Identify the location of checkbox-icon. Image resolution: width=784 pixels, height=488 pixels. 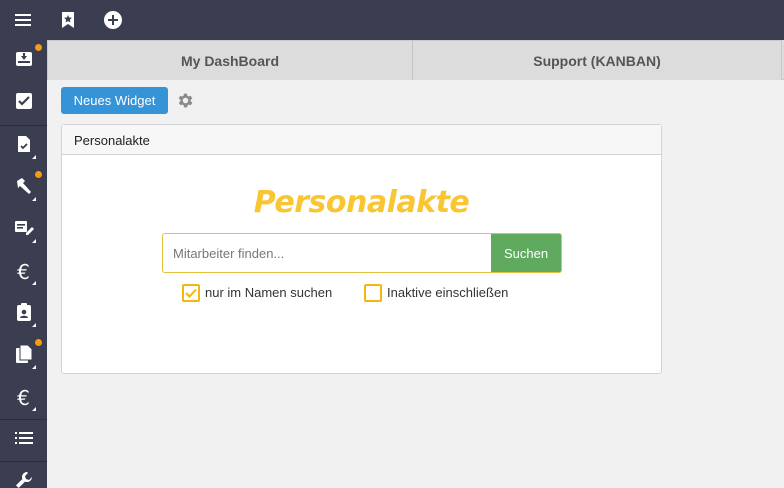
(24, 103).